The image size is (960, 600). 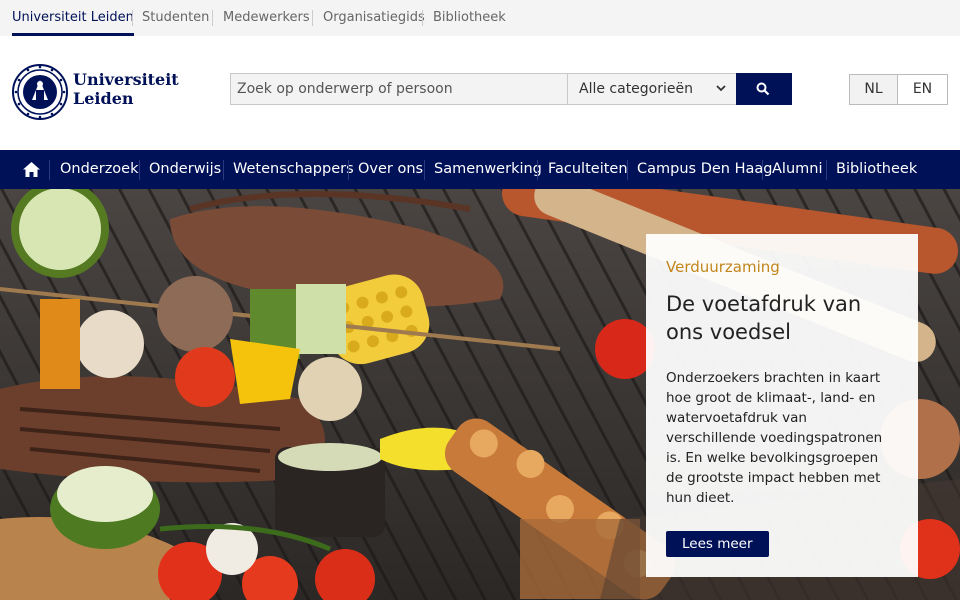 What do you see at coordinates (266, 18) in the screenshot?
I see `top-link-medewerkers: Medewerkers` at bounding box center [266, 18].